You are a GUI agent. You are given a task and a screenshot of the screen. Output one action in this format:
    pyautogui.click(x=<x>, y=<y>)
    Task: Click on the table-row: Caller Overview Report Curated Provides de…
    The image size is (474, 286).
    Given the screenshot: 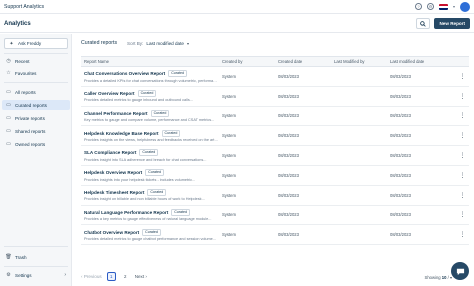 What is the action you would take?
    pyautogui.click(x=275, y=96)
    